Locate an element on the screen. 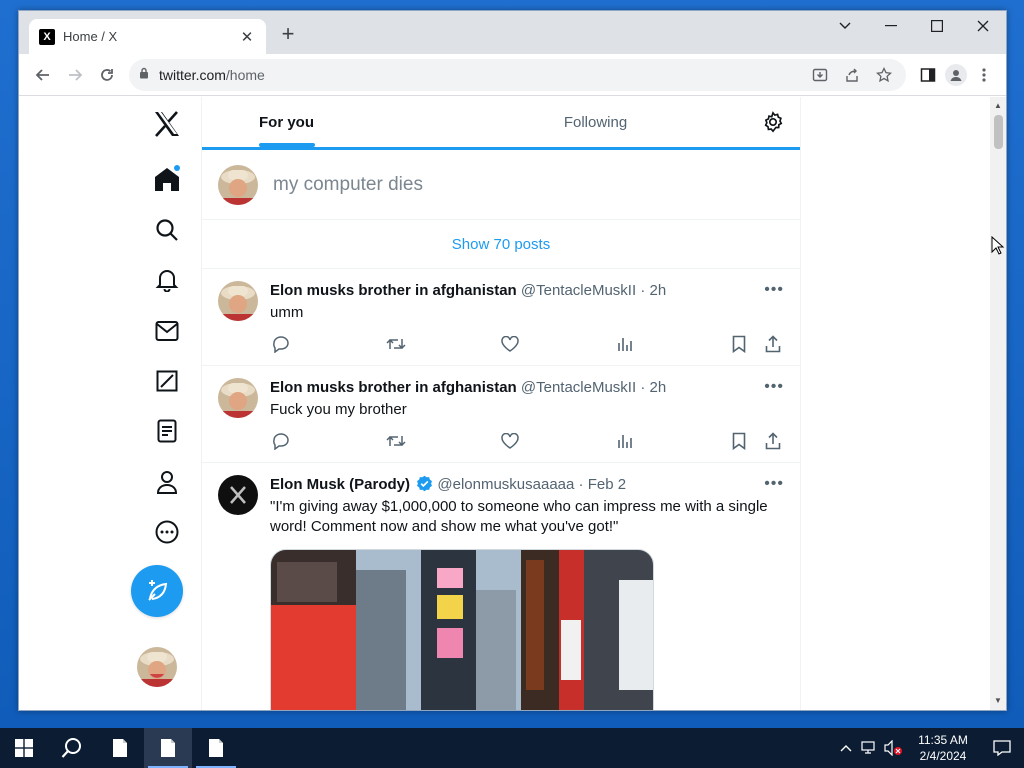 This screenshot has height=768, width=1024. tweet-media-image is located at coordinates (462, 629).